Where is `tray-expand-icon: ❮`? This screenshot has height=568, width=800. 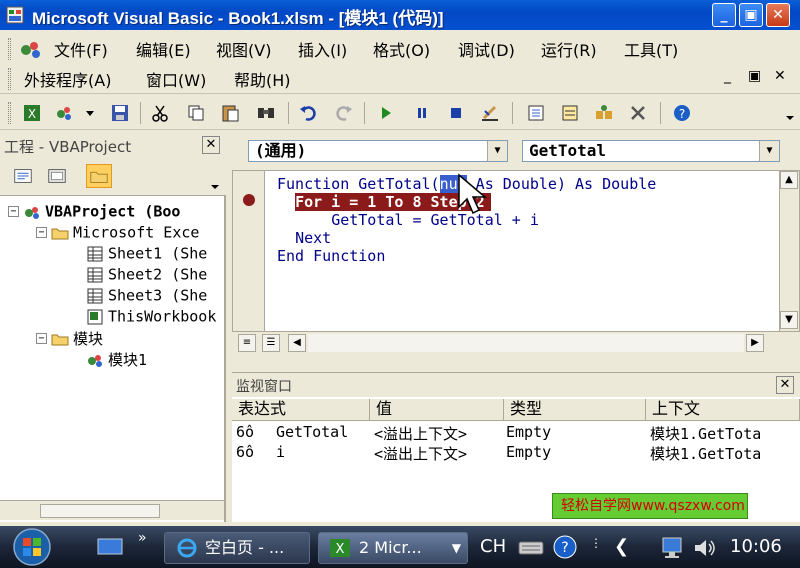 tray-expand-icon: ❮ is located at coordinates (621, 546).